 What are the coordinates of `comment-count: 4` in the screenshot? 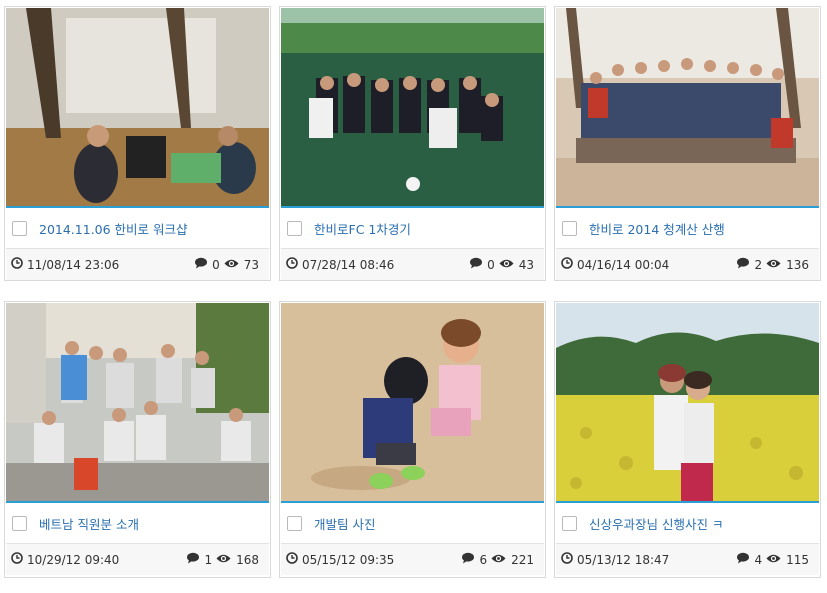 It's located at (758, 559).